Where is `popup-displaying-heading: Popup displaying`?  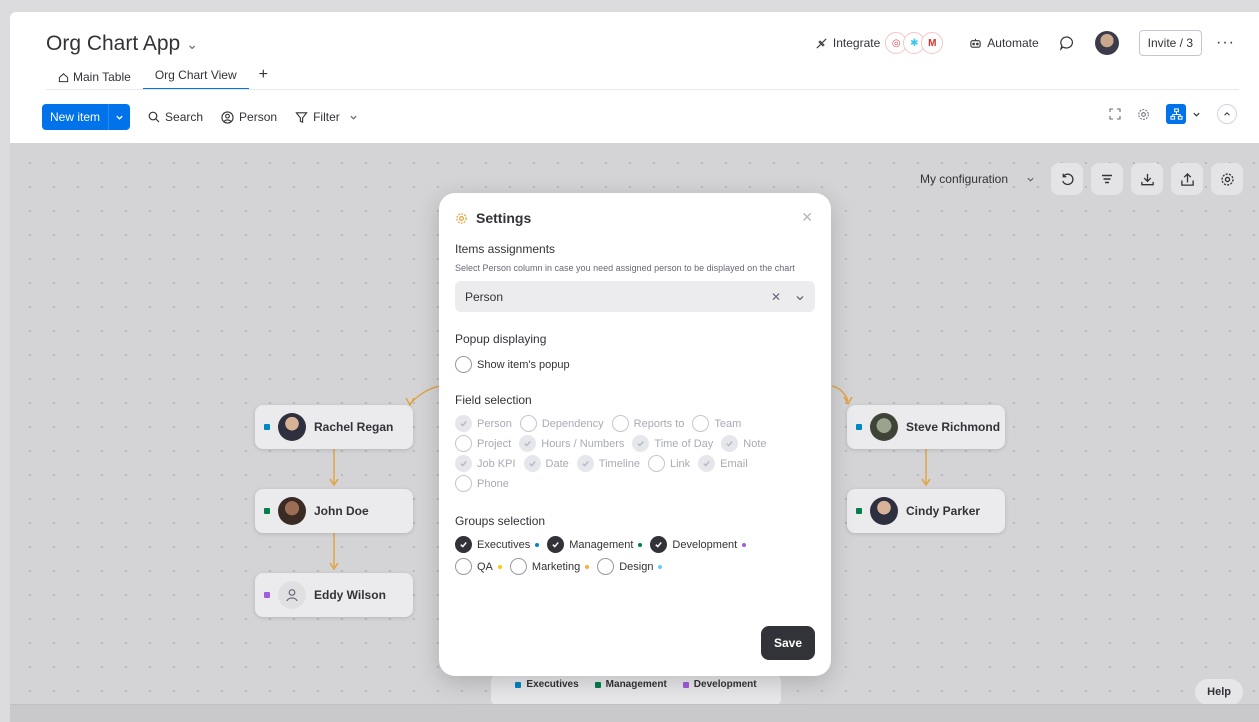 popup-displaying-heading: Popup displaying is located at coordinates (501, 339).